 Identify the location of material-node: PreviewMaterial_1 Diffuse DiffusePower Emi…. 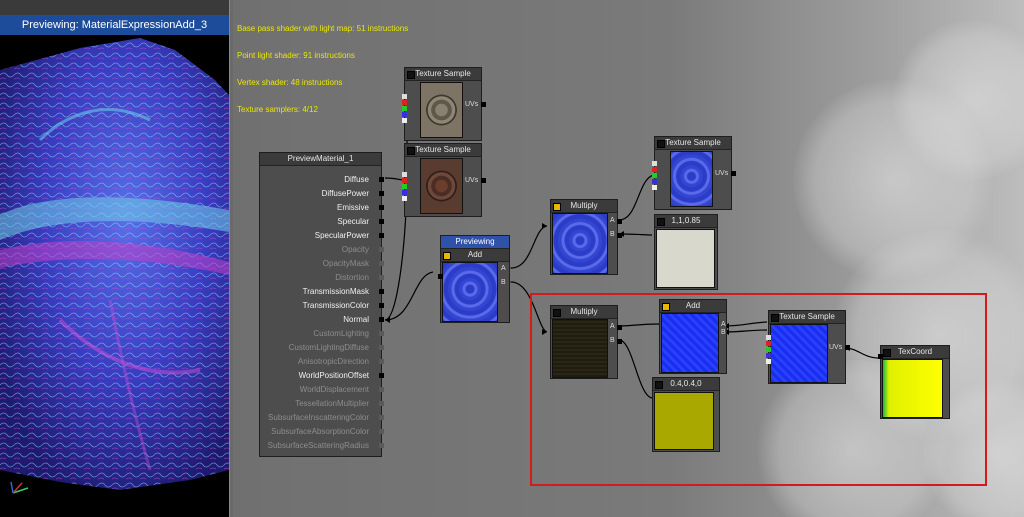
(321, 304).